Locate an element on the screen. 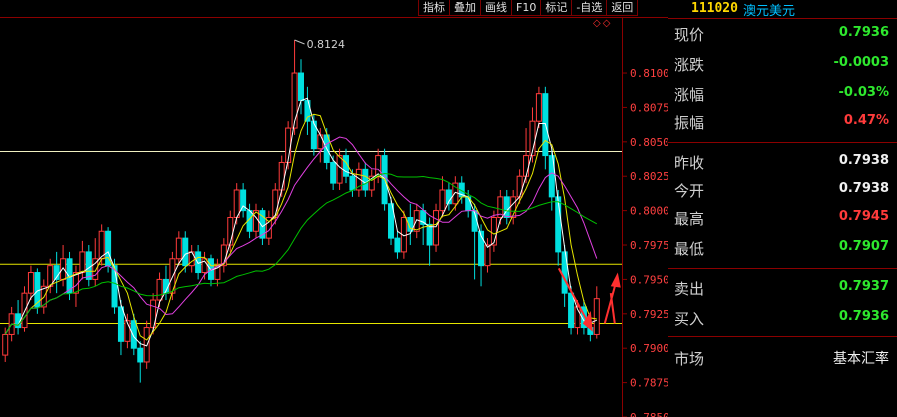 Image resolution: width=897 pixels, height=417 pixels. quote-row: 现价 0.7936 is located at coordinates (782, 33).